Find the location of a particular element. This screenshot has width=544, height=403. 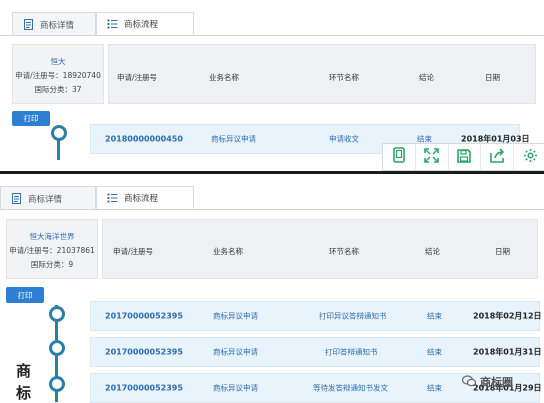

share-button is located at coordinates (498, 157).